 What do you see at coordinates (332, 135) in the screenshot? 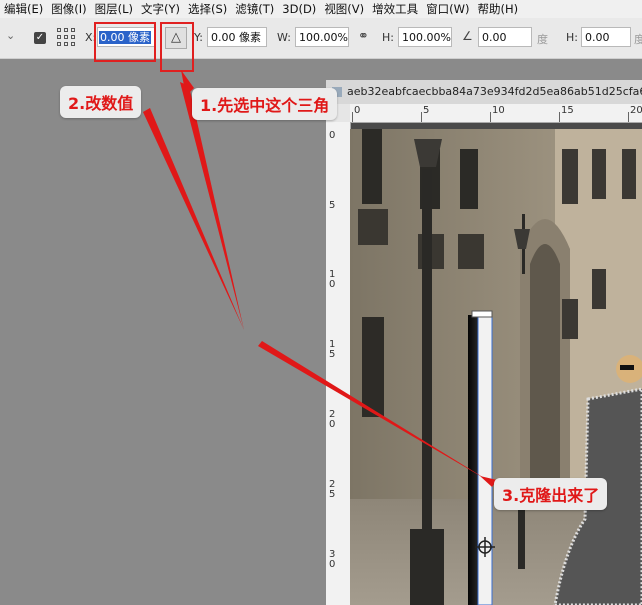
I see `ruler-v-label: 0` at bounding box center [332, 135].